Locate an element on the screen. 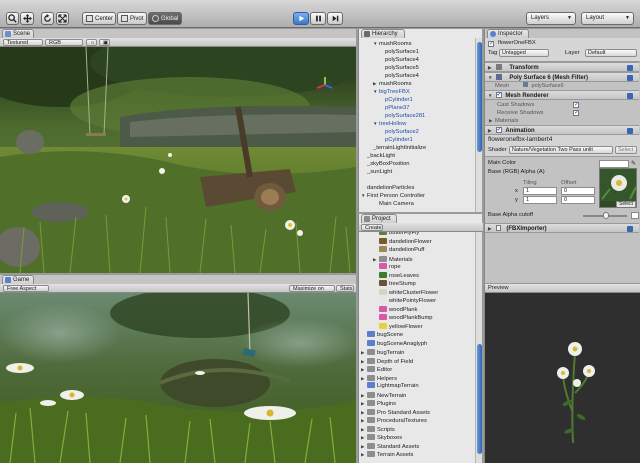  hierarchy-row: _skyBoxPosition is located at coordinates (384, 164).